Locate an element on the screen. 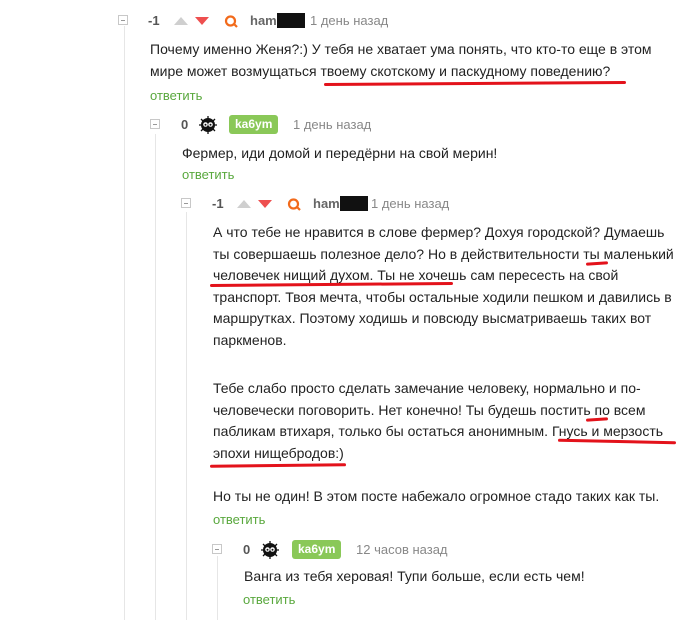 This screenshot has height=620, width=700. comment-header: 0 ka6ym 12 часов назад is located at coordinates (447, 550).